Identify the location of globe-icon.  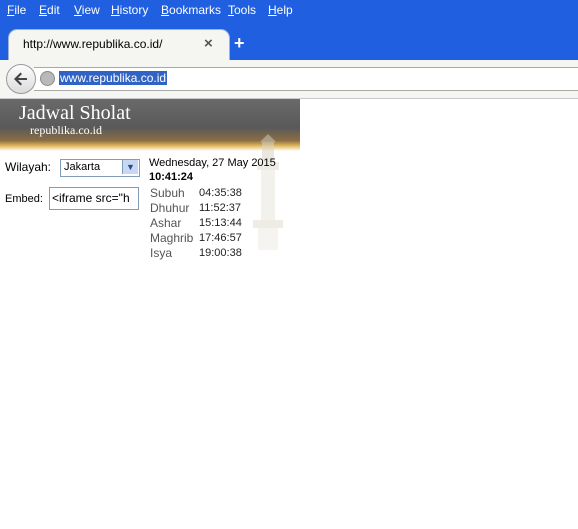
(47, 78).